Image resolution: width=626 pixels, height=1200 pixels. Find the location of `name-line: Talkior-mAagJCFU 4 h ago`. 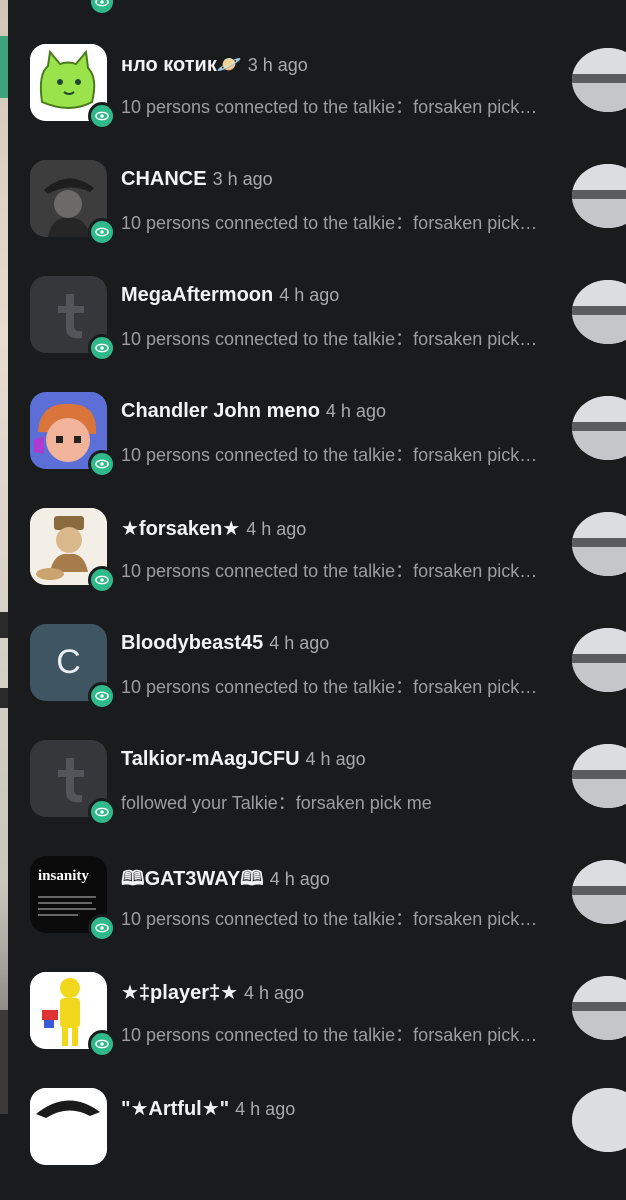

name-line: Talkior-mAagJCFU 4 h ago is located at coordinates (328, 759).